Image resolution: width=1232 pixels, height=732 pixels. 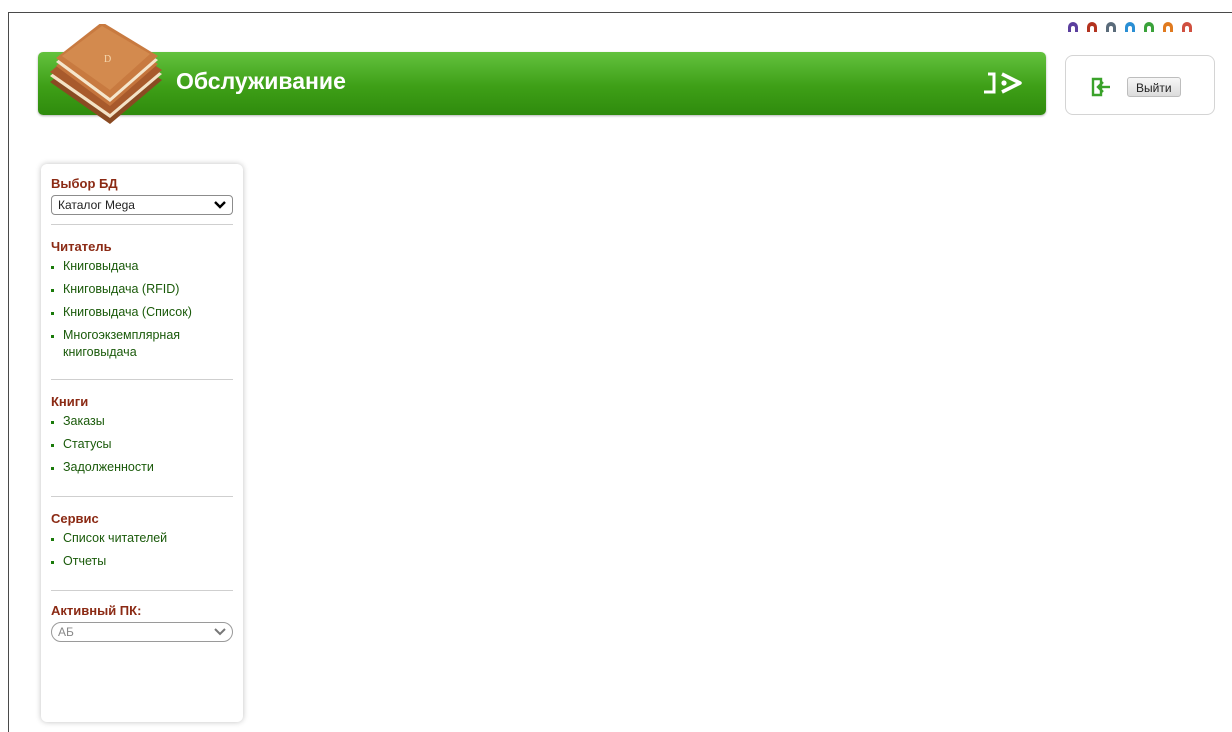 I want to click on db-select: Каталог Mega, so click(x=142, y=205).